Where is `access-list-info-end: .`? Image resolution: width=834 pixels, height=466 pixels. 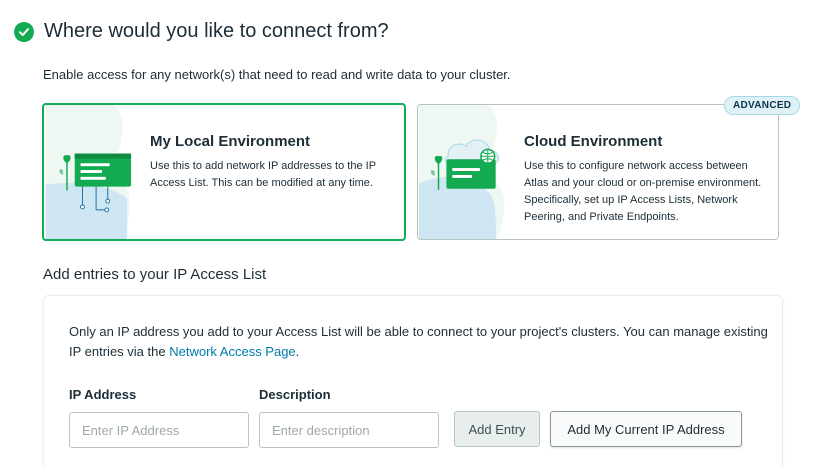 access-list-info-end: . is located at coordinates (297, 351).